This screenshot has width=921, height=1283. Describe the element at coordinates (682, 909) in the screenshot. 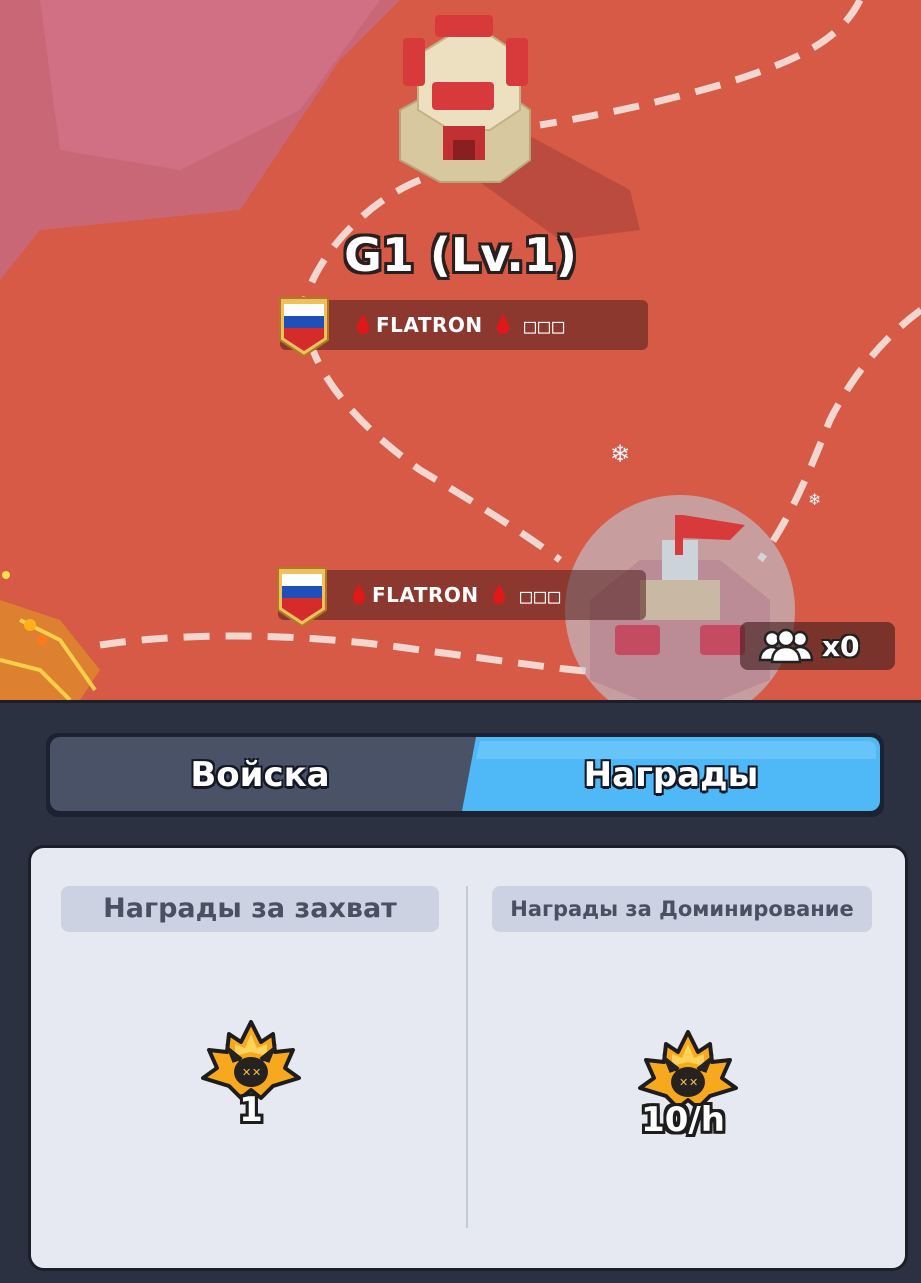

I see `domination-rewards-header: Награды за Доминирование` at that location.